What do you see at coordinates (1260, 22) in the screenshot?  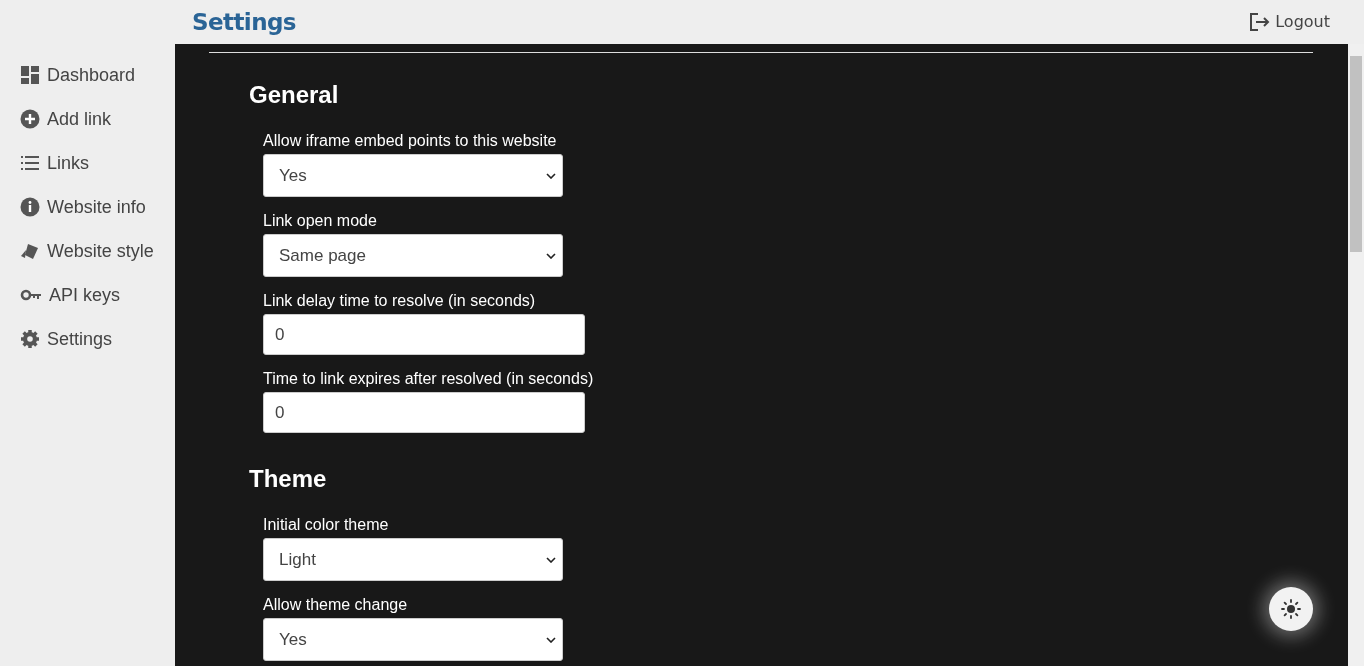 I see `logout-icon` at bounding box center [1260, 22].